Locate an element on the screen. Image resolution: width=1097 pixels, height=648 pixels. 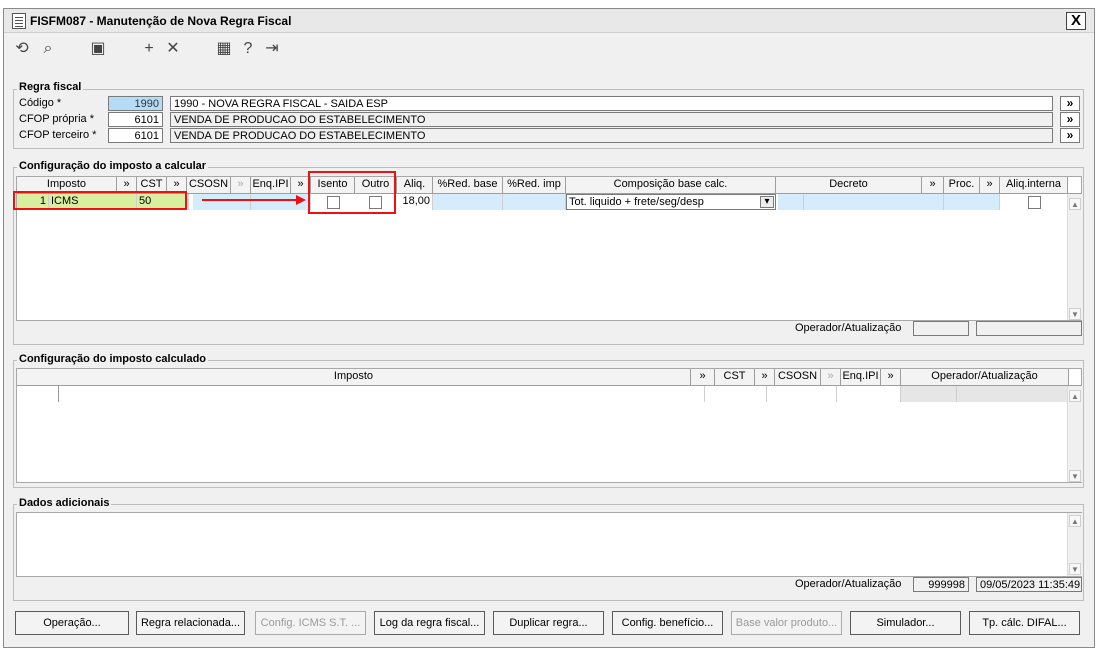
search-icon: ⌕ is located at coordinates (48, 49).